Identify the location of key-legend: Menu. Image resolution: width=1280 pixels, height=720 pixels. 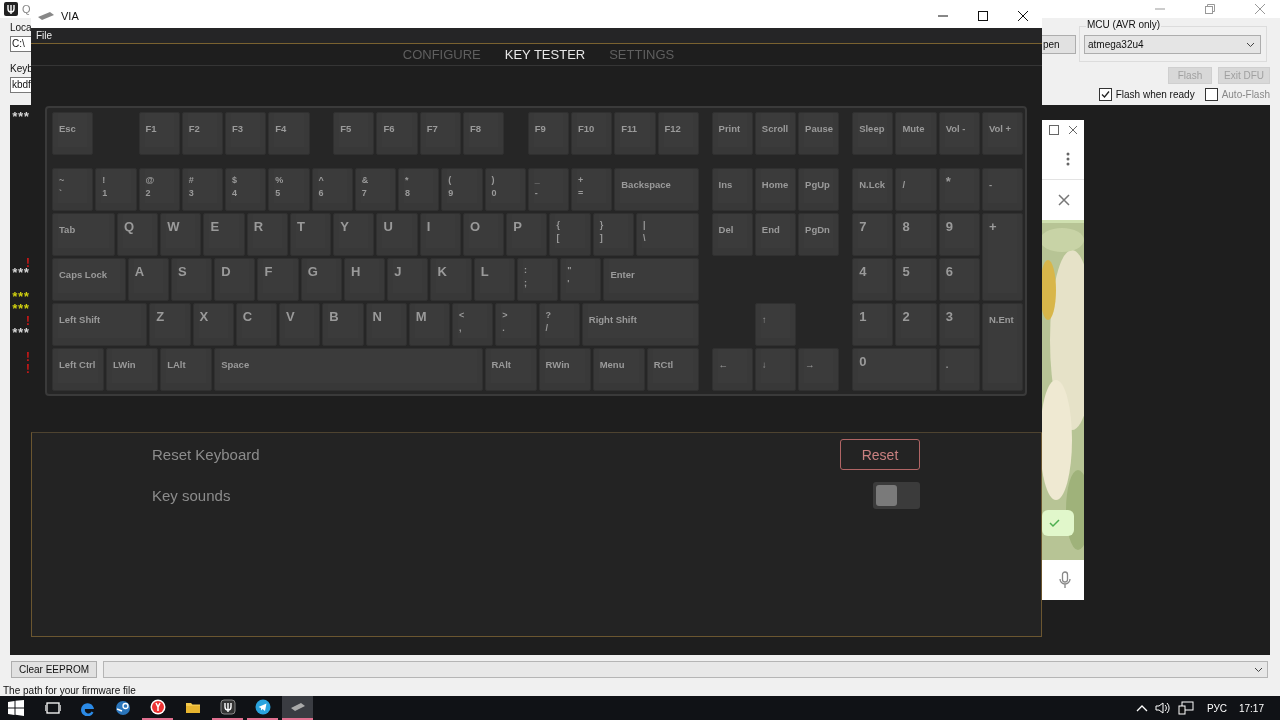
(612, 365).